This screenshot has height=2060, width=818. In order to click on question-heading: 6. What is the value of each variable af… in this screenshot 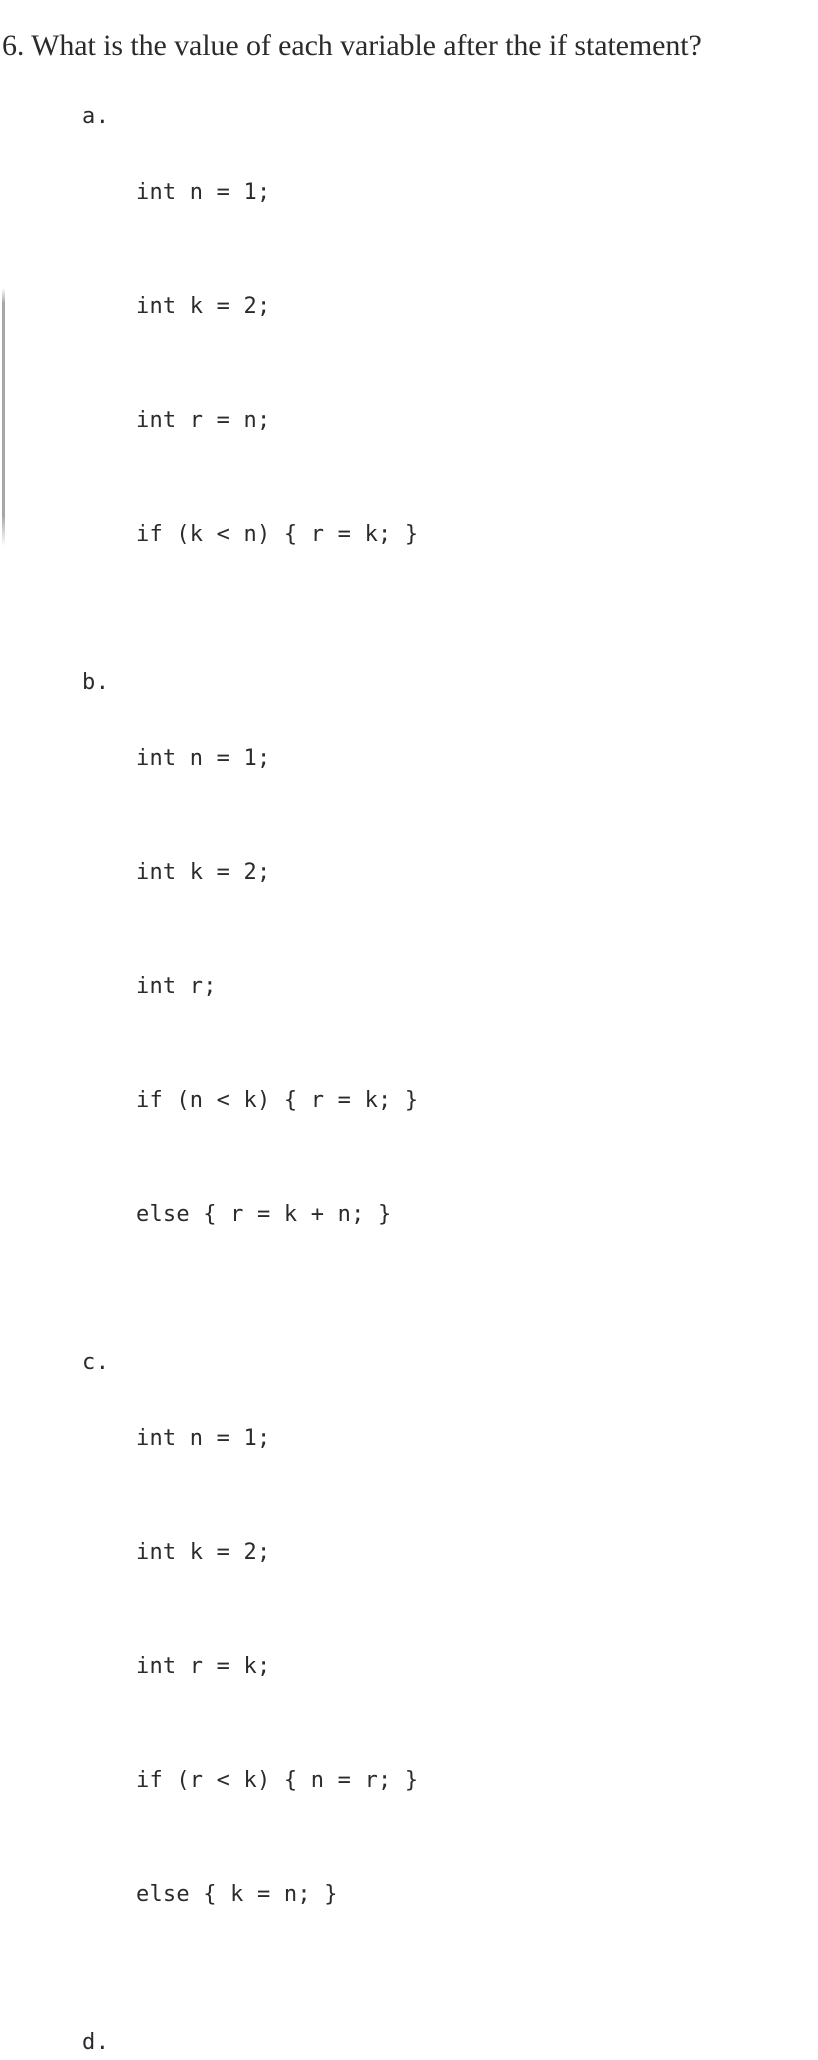, I will do `click(352, 45)`.